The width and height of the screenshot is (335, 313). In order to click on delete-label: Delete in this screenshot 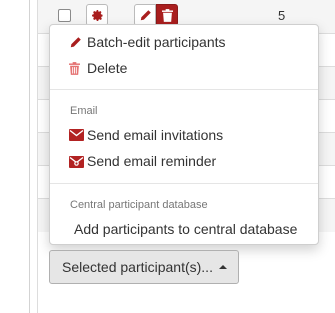, I will do `click(107, 68)`.